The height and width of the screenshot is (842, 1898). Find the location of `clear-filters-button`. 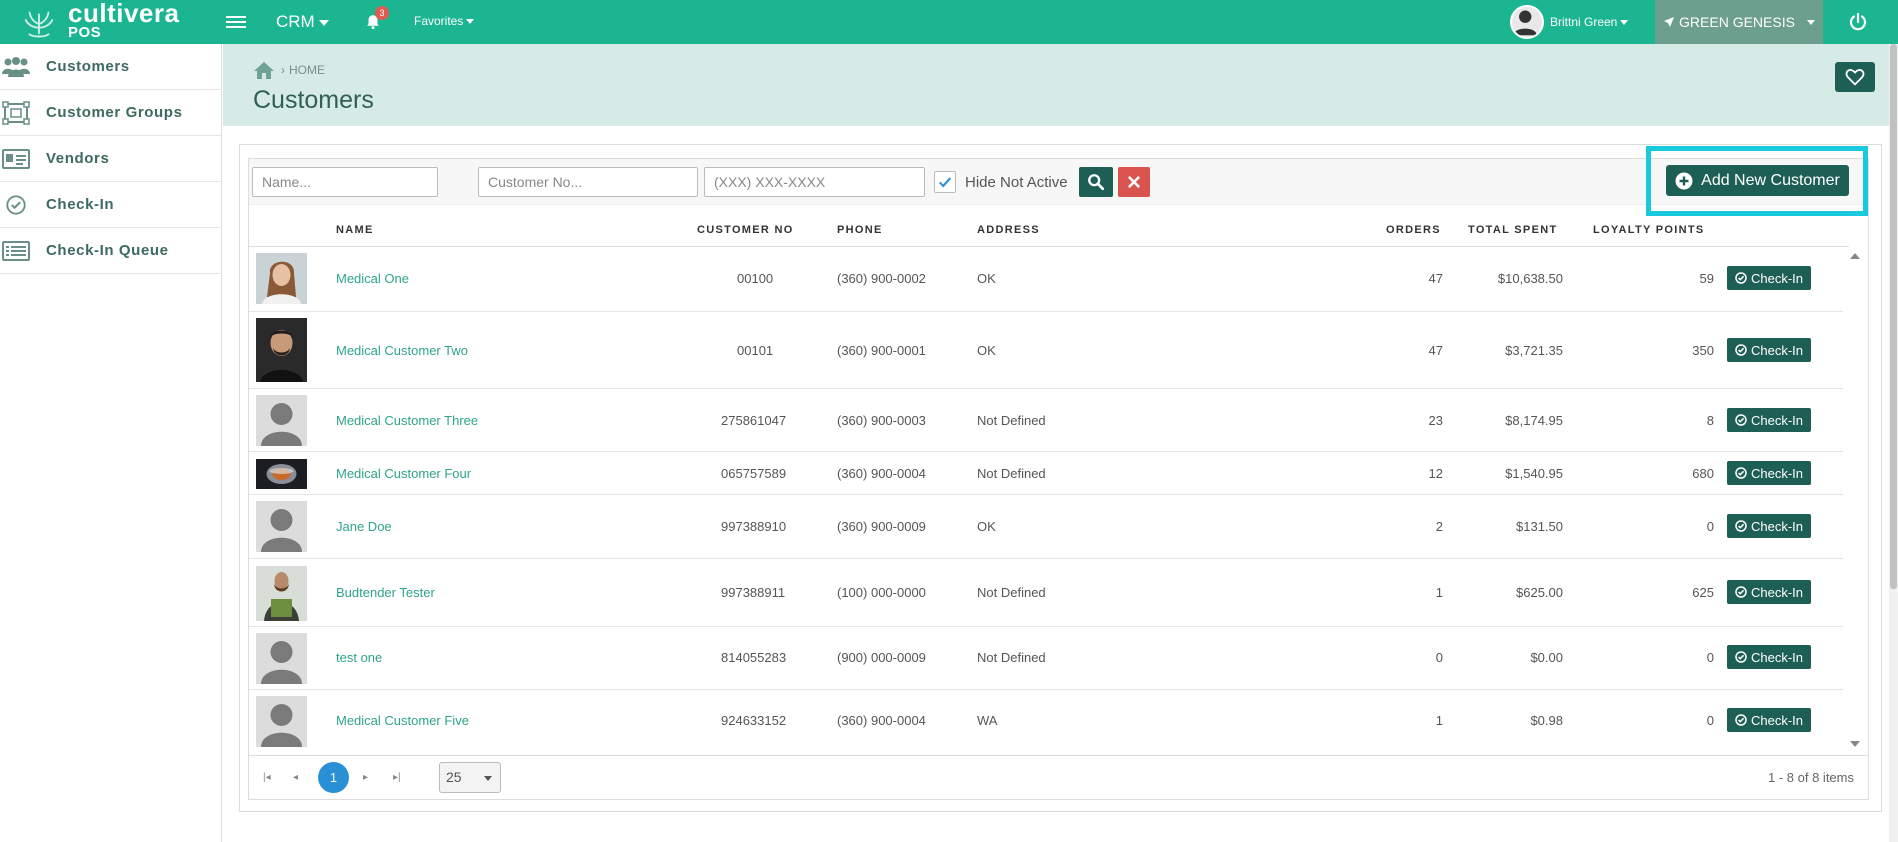

clear-filters-button is located at coordinates (1134, 182).